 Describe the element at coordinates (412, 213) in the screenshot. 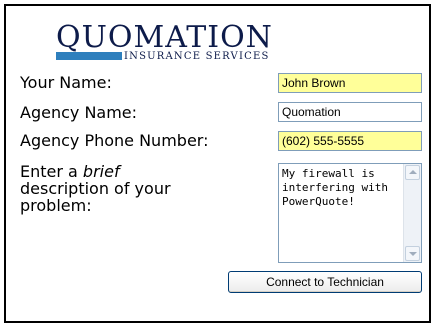

I see `description-scrollbar` at that location.